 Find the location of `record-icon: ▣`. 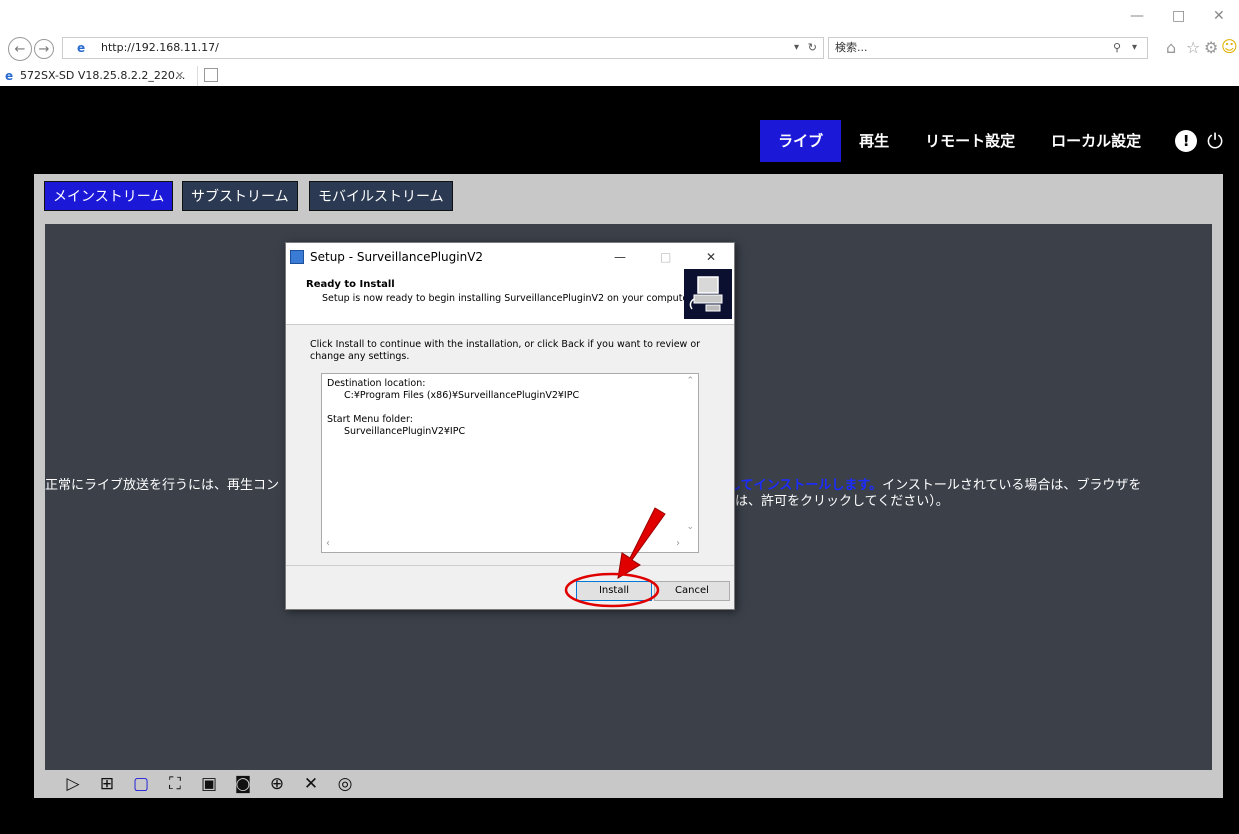

record-icon: ▣ is located at coordinates (209, 784).